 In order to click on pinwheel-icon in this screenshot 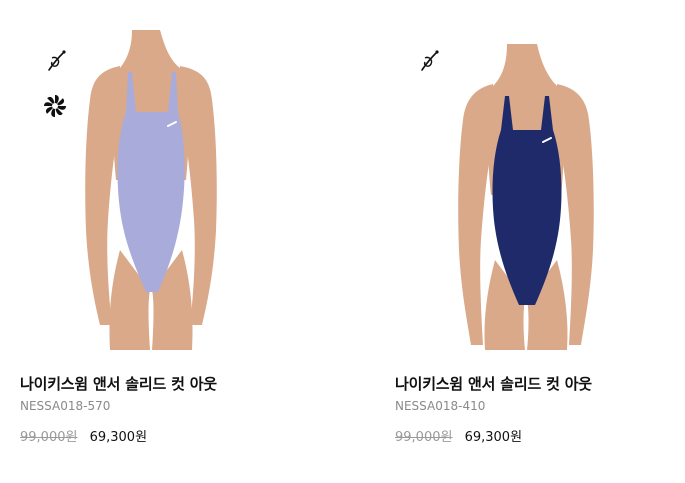, I will do `click(55, 106)`.